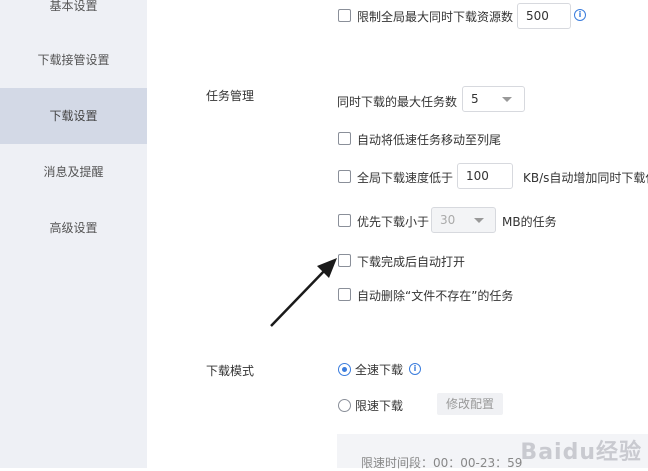 Image resolution: width=648 pixels, height=471 pixels. What do you see at coordinates (379, 406) in the screenshot?
I see `limited-speed-label: 限速下载` at bounding box center [379, 406].